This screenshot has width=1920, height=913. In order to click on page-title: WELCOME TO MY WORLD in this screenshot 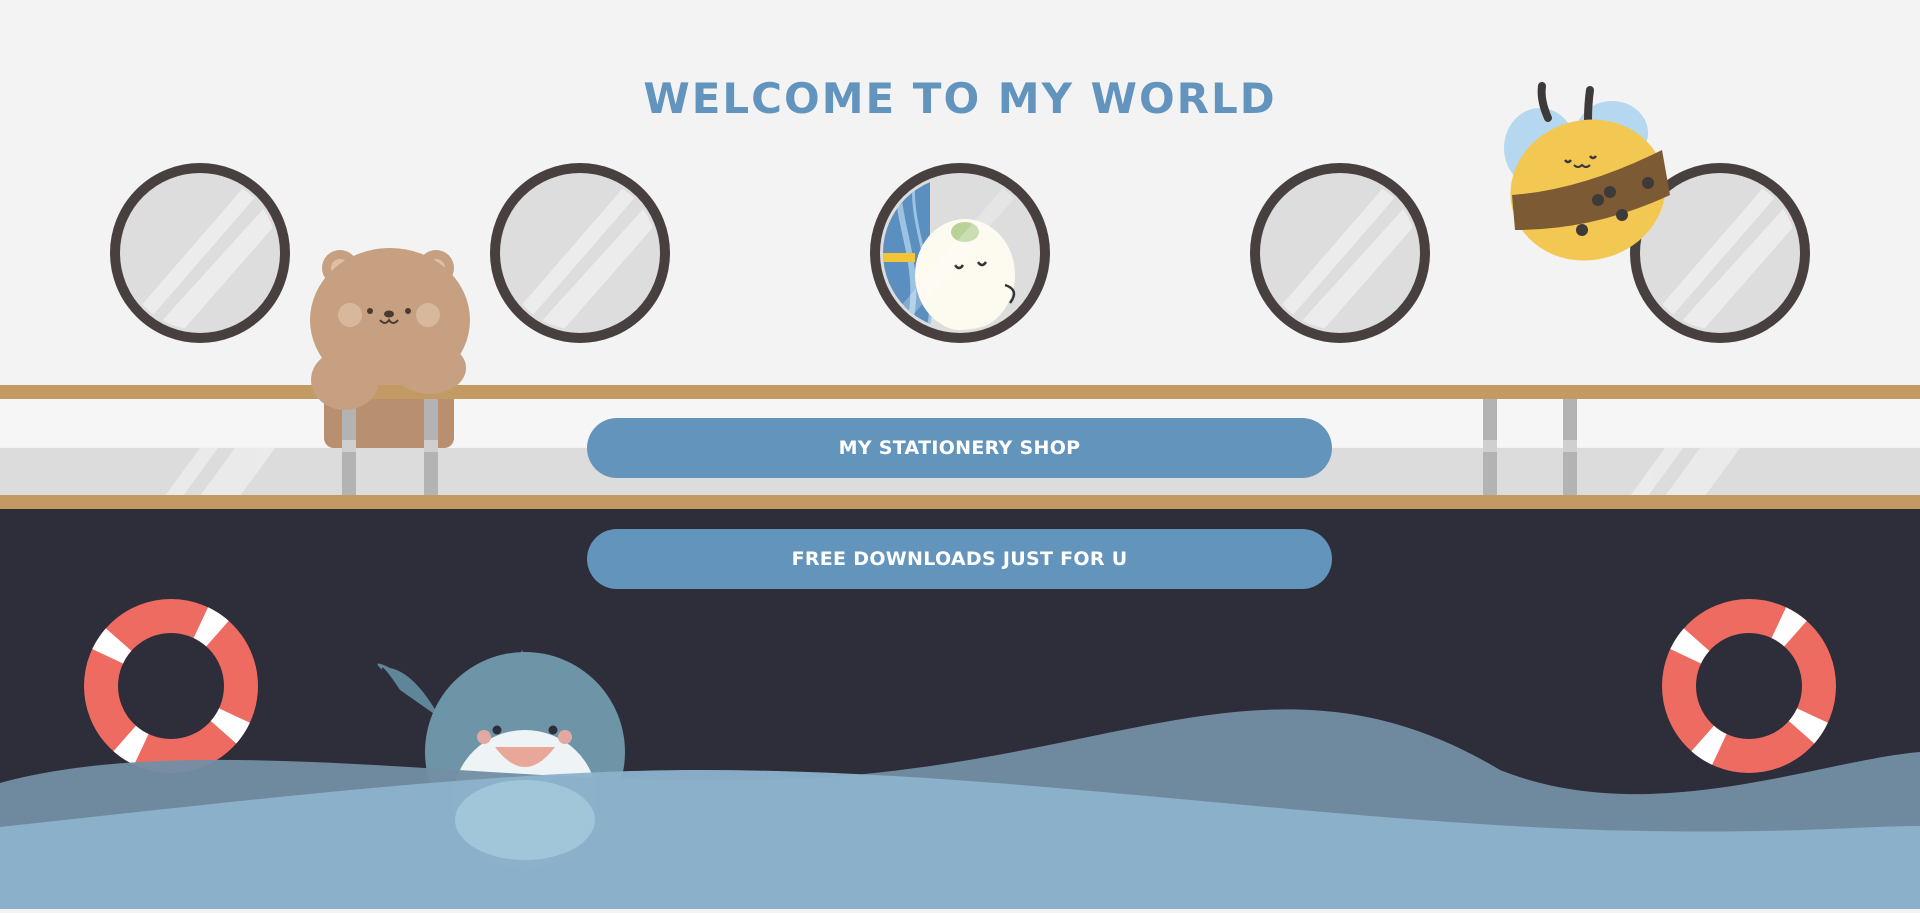, I will do `click(960, 98)`.